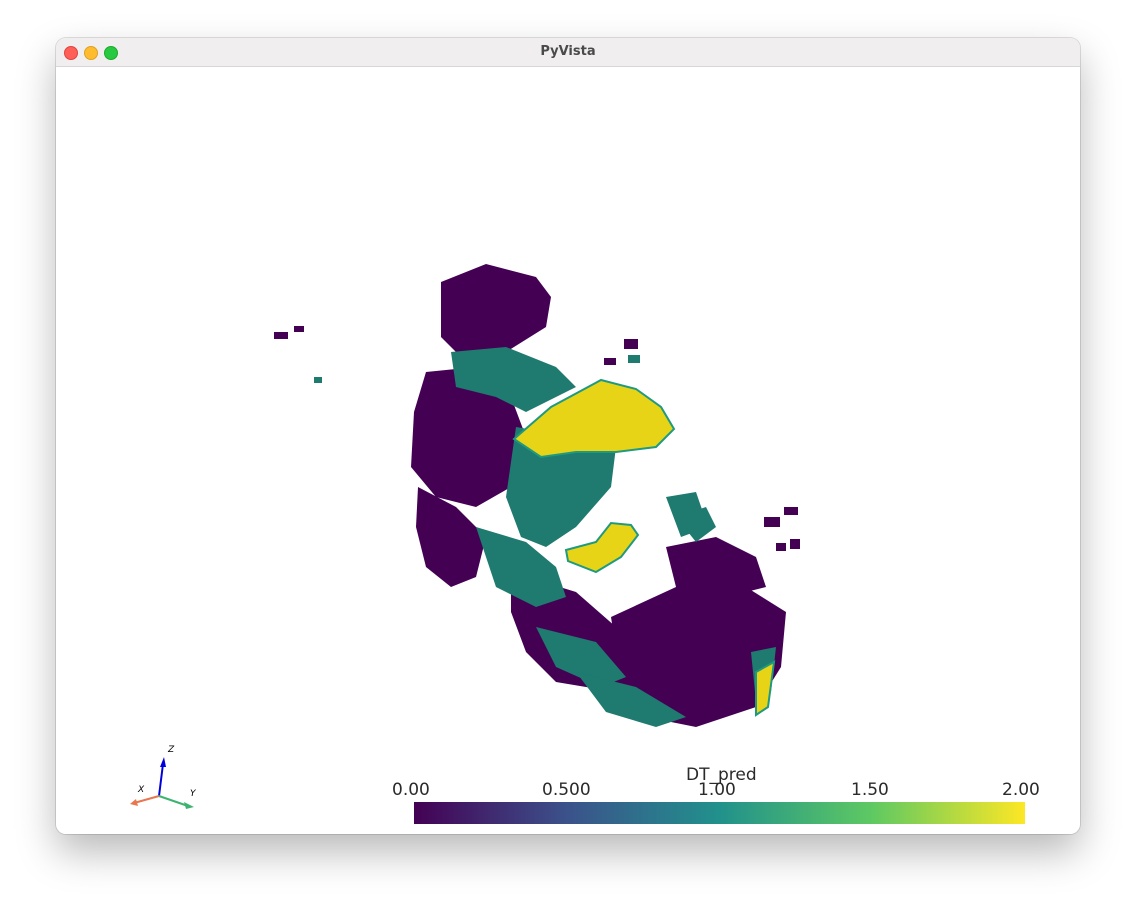 This screenshot has height=908, width=1136. I want to click on title-bar: PyVista, so click(568, 52).